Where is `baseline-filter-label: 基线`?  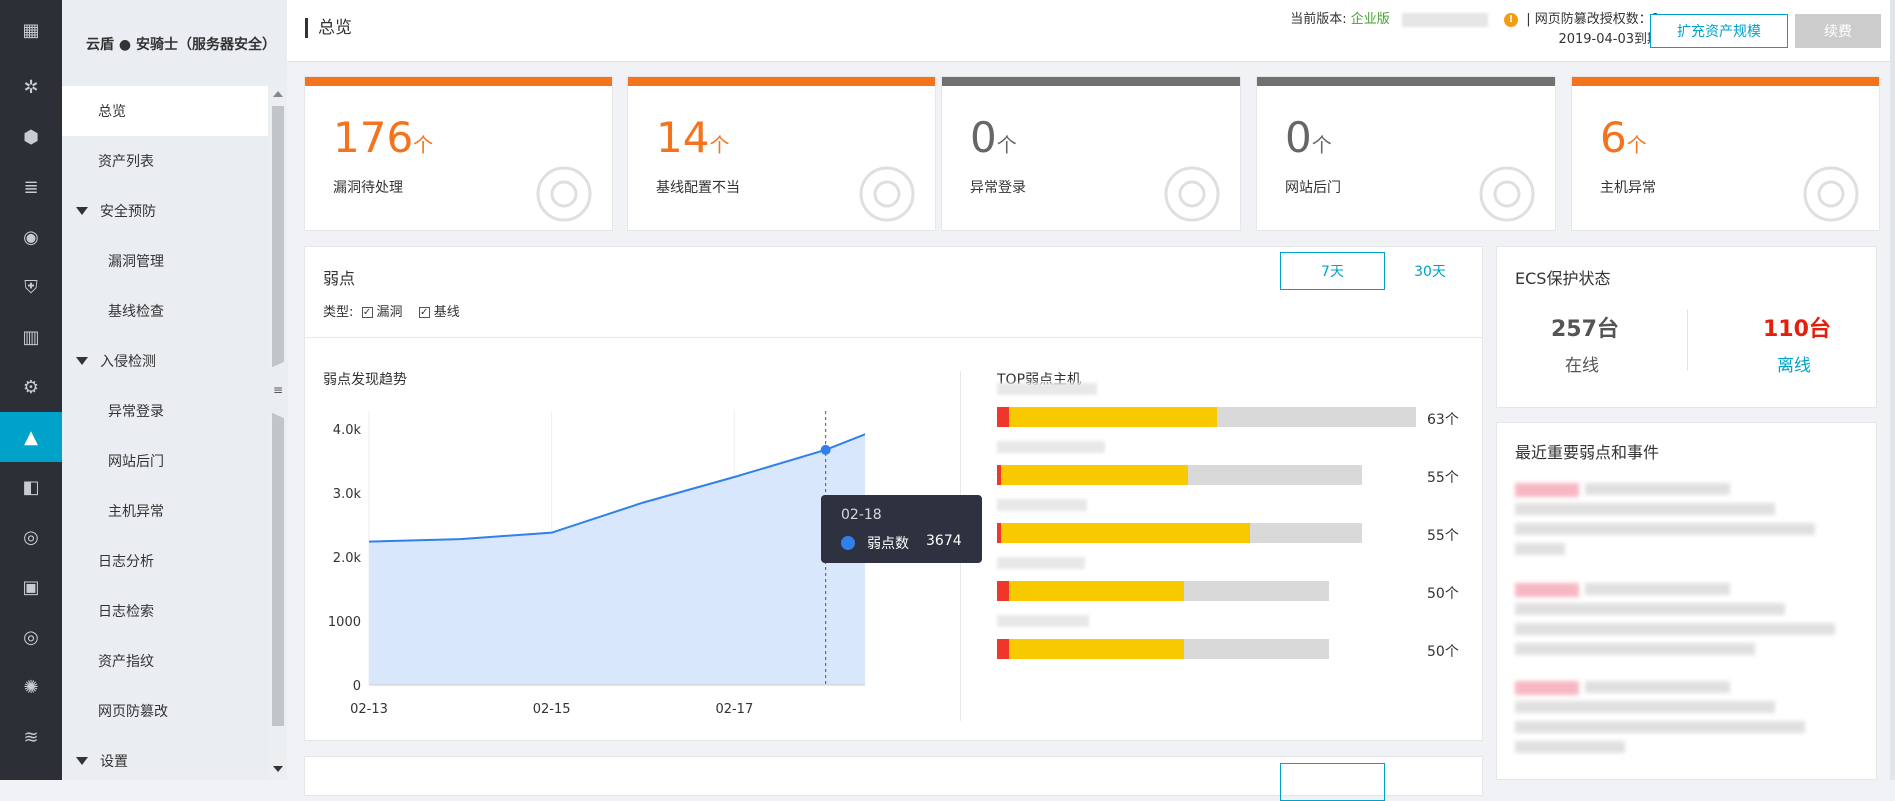 baseline-filter-label: 基线 is located at coordinates (446, 312).